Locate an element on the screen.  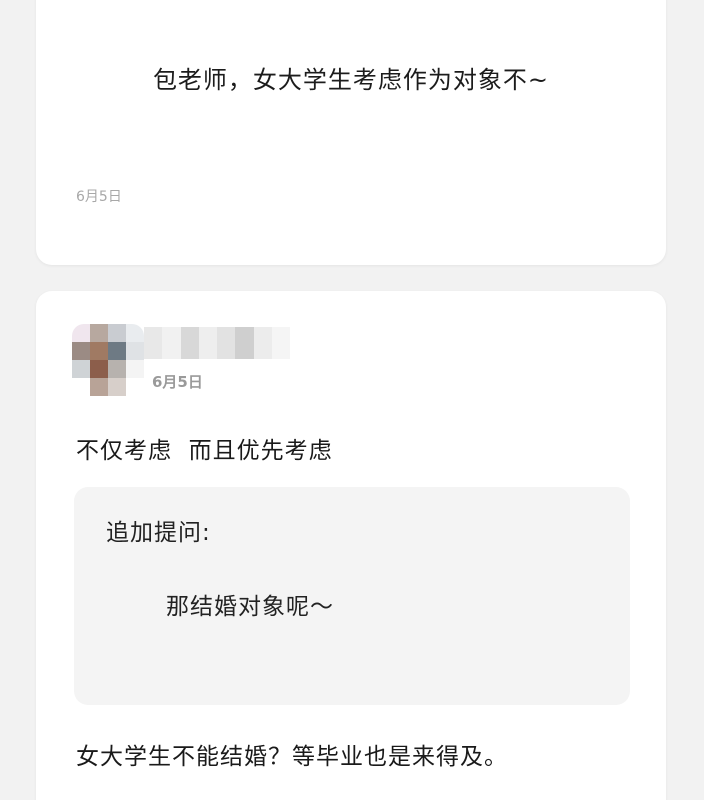
question-date: 6月5日 is located at coordinates (99, 197).